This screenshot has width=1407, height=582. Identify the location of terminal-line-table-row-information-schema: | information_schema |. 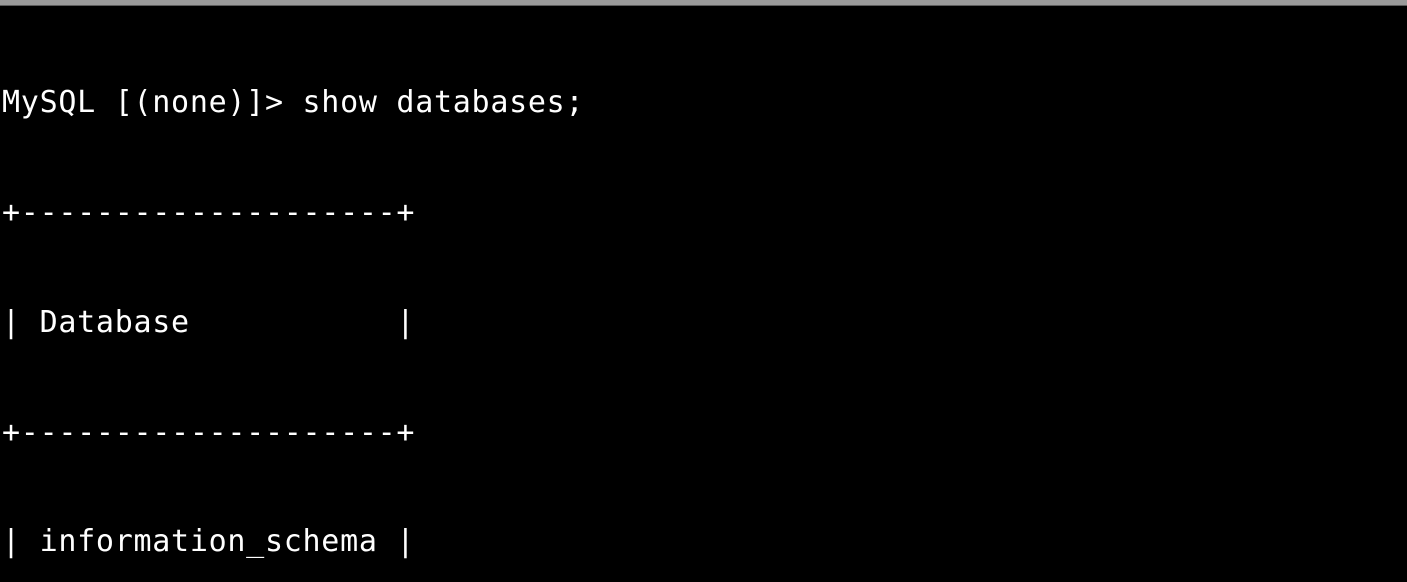
(209, 542).